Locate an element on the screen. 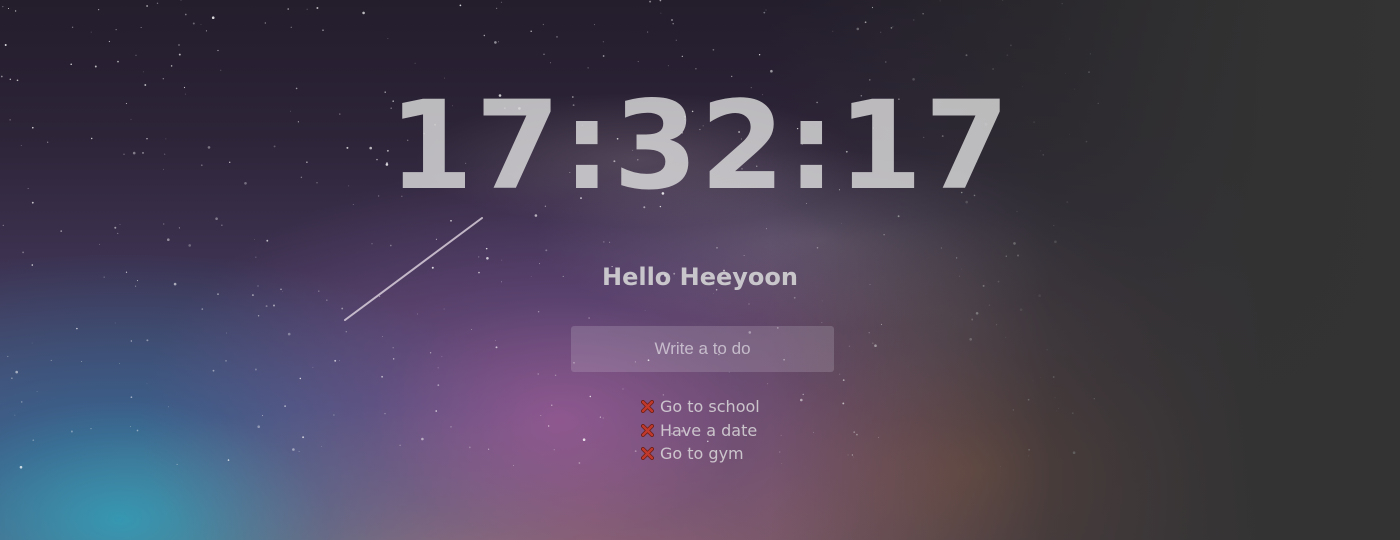  todo-text: Go to gym is located at coordinates (702, 454).